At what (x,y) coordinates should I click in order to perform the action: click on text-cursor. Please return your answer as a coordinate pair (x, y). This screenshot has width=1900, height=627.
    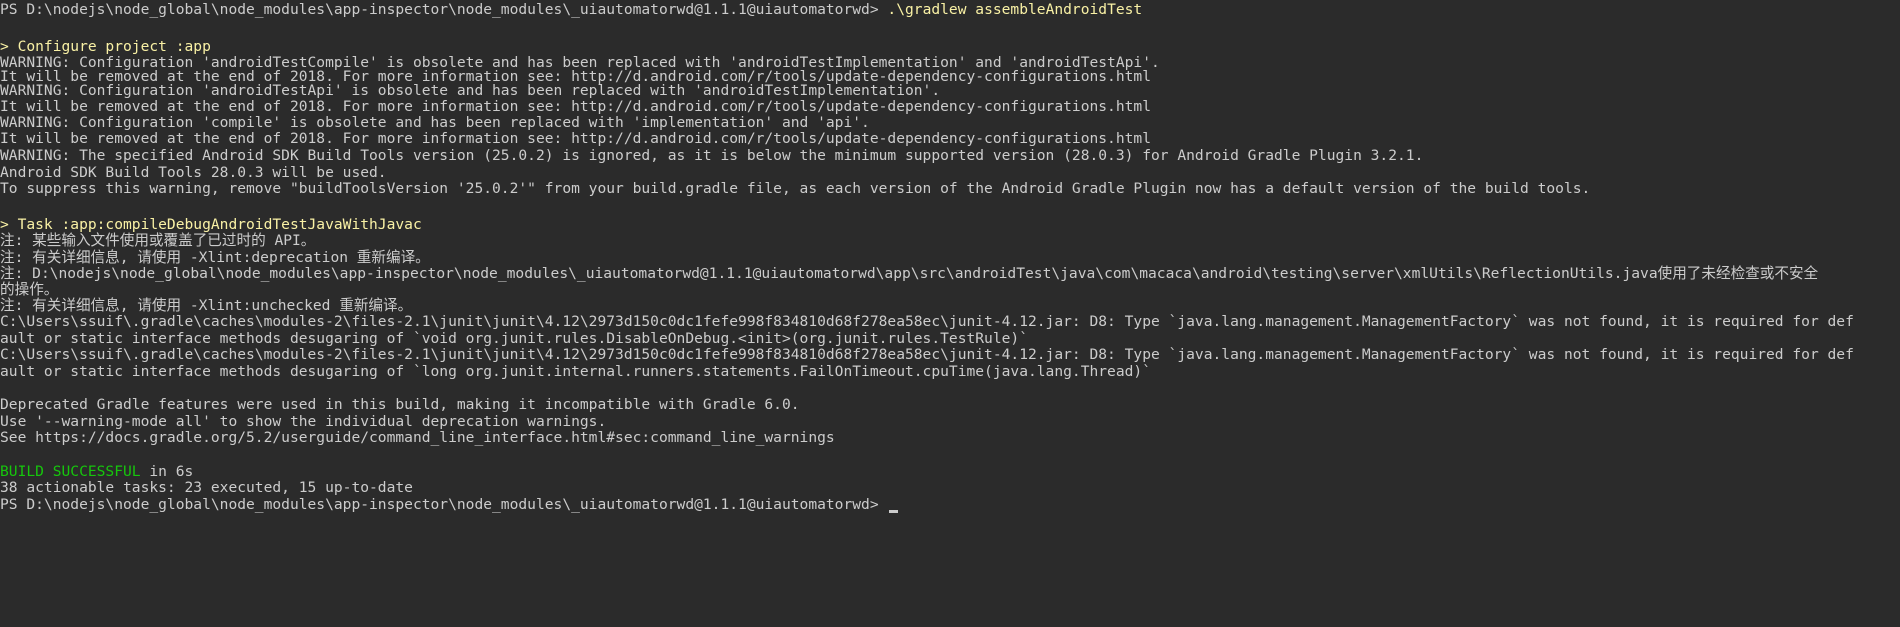
    Looking at the image, I should click on (894, 511).